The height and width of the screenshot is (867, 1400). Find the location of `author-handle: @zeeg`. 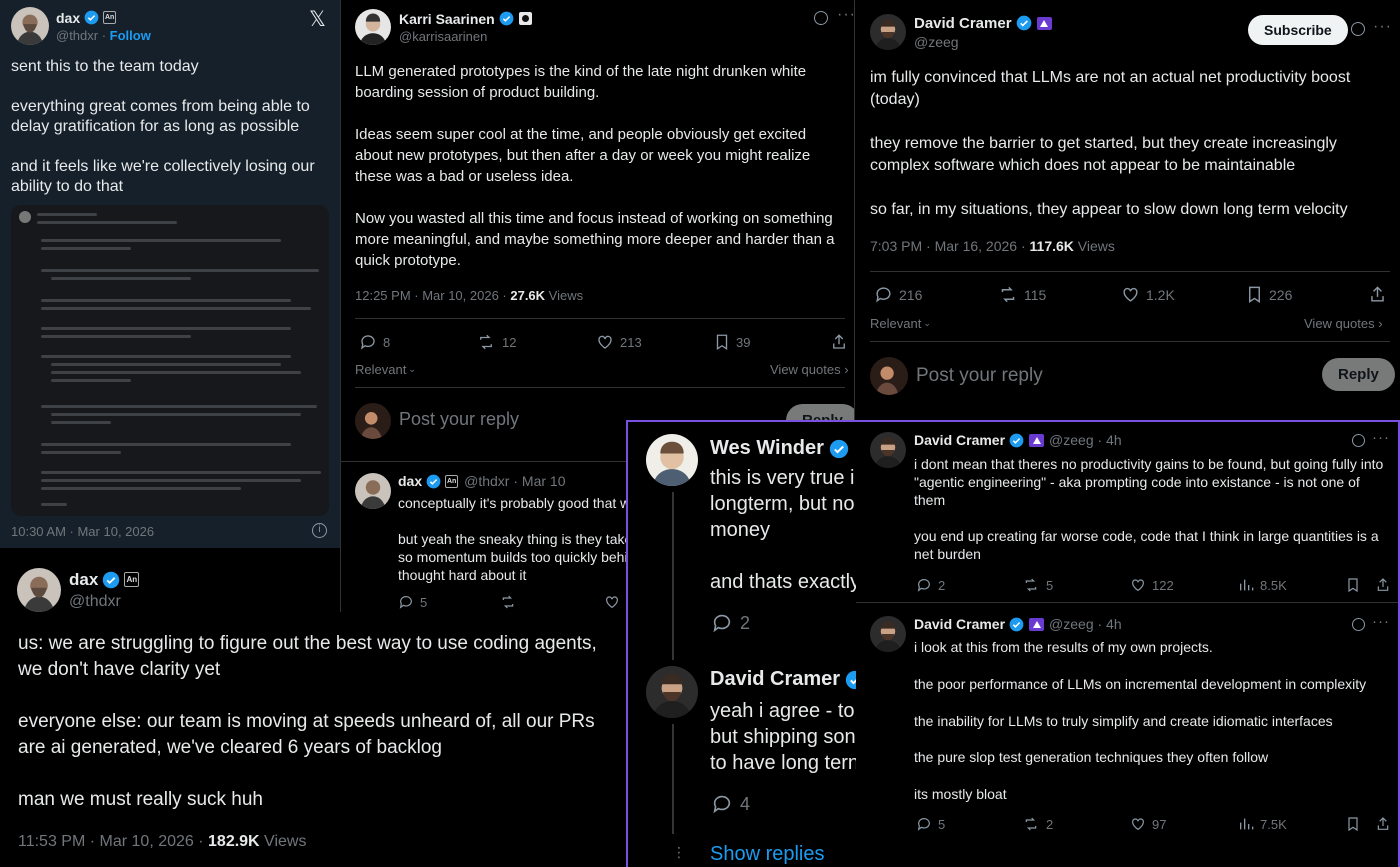

author-handle: @zeeg is located at coordinates (983, 42).